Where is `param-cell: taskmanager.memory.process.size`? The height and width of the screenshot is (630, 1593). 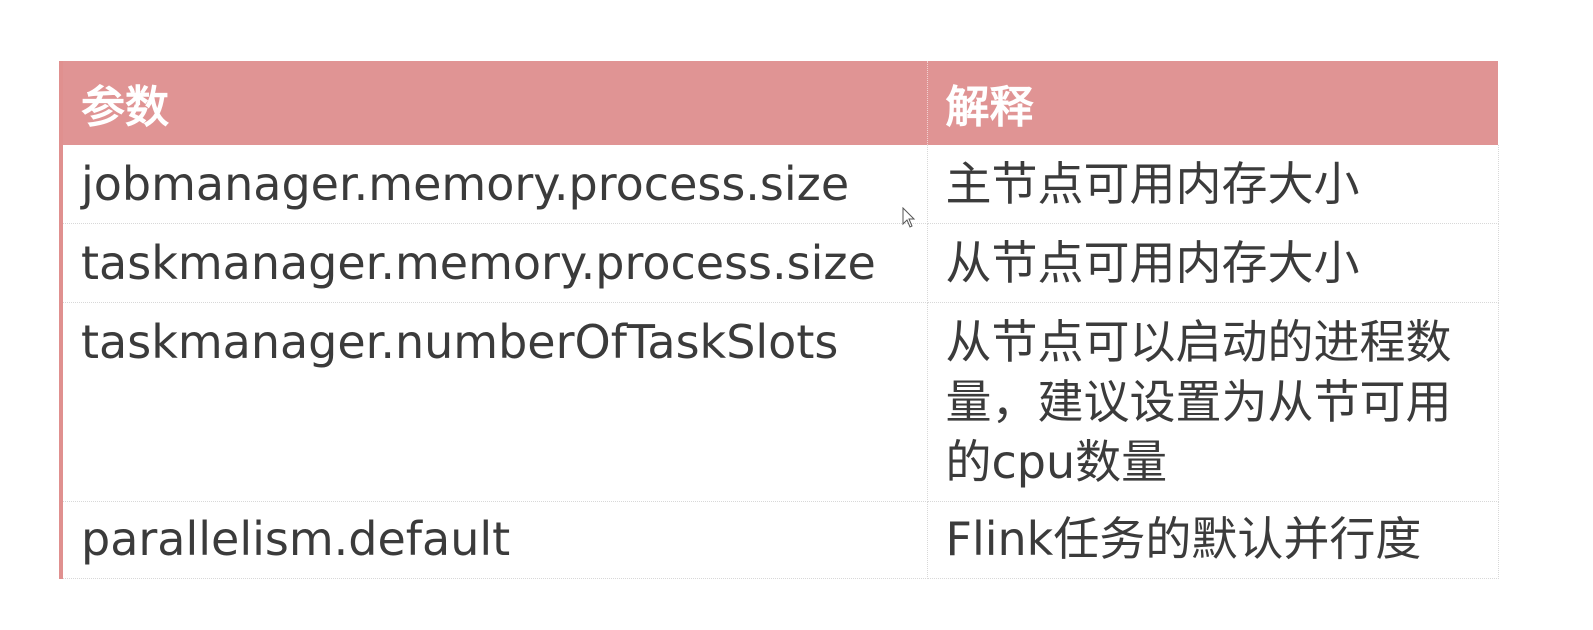 param-cell: taskmanager.memory.process.size is located at coordinates (494, 263).